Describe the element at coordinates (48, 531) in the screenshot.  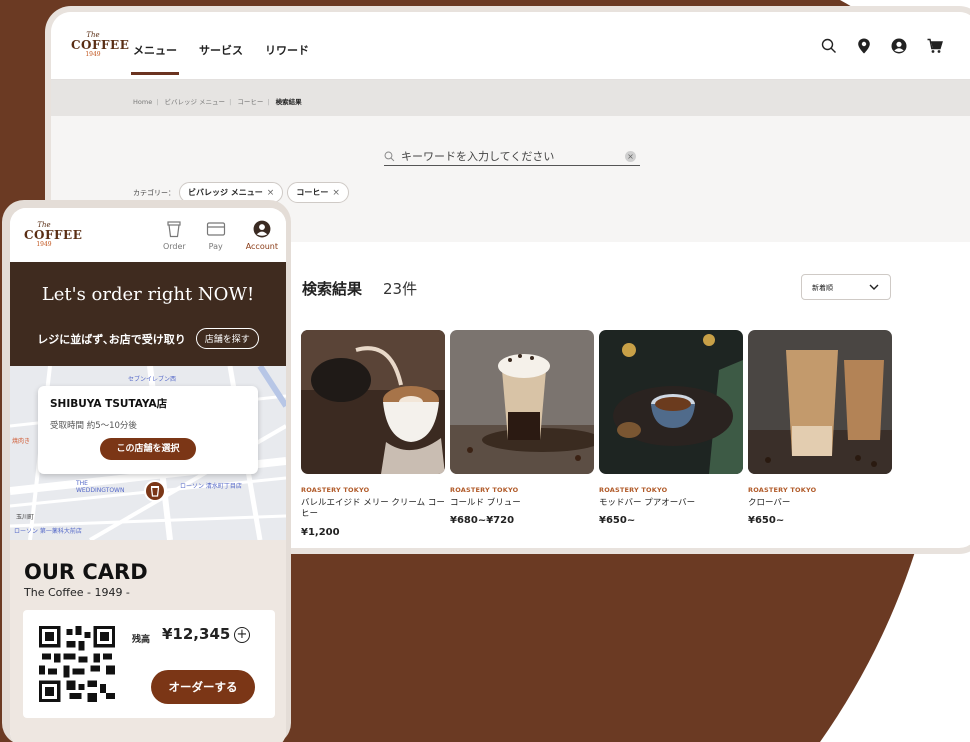
I see `map-label: ローソン 第一薬科大前店` at that location.